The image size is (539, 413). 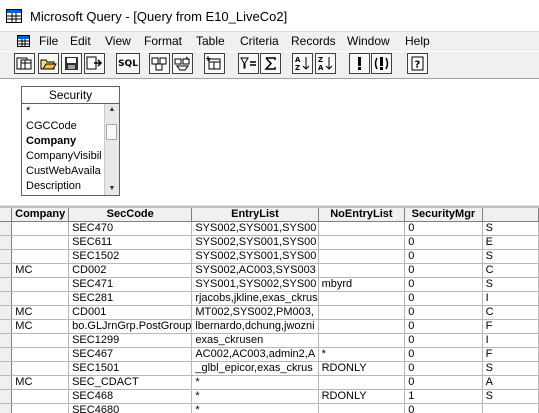 I want to click on cell-entrylist: SYS002,SYS001,SYS00, so click(x=255, y=242).